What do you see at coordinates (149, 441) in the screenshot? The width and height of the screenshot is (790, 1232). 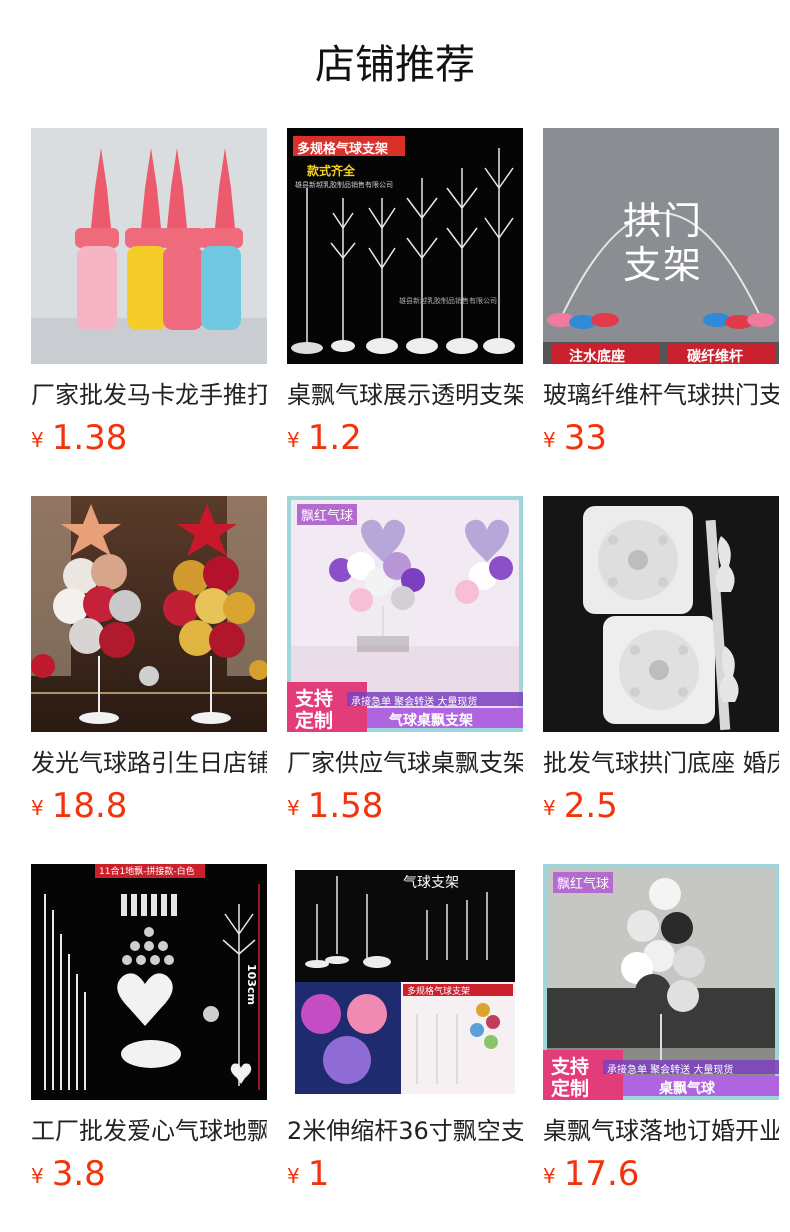 I see `product-price: ¥1.38` at bounding box center [149, 441].